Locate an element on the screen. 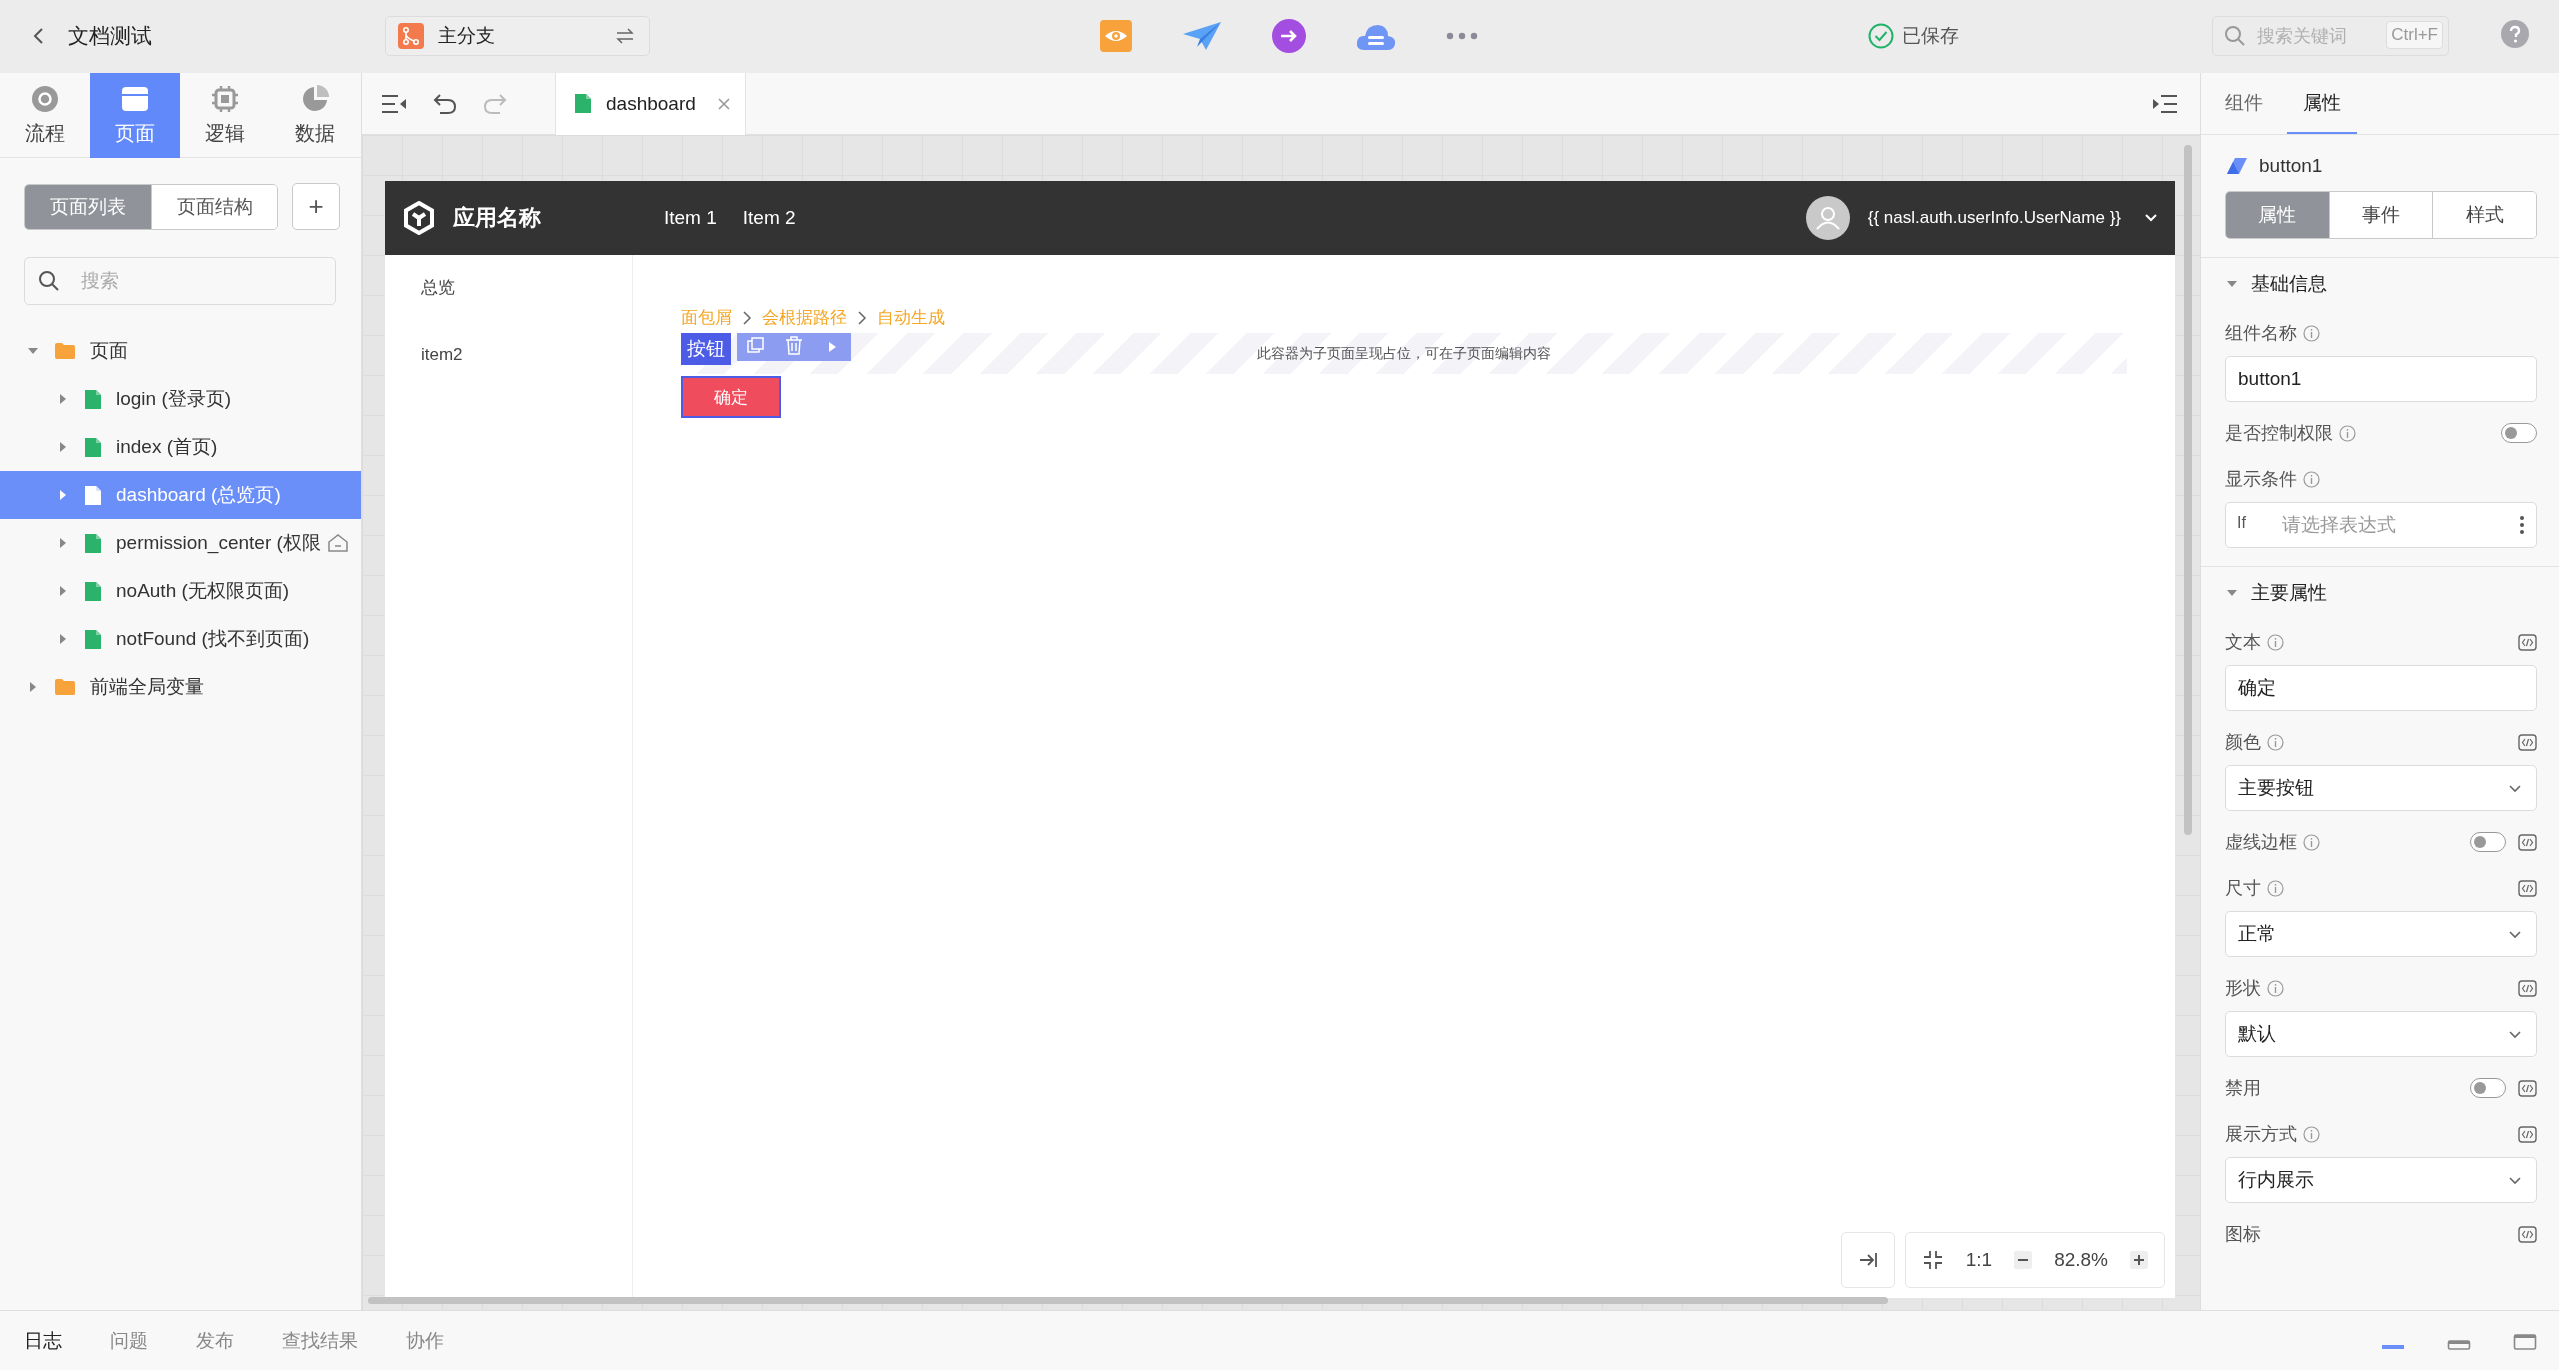 Image resolution: width=2559 pixels, height=1370 pixels. sidebar-tab: 流程 is located at coordinates (45, 115).